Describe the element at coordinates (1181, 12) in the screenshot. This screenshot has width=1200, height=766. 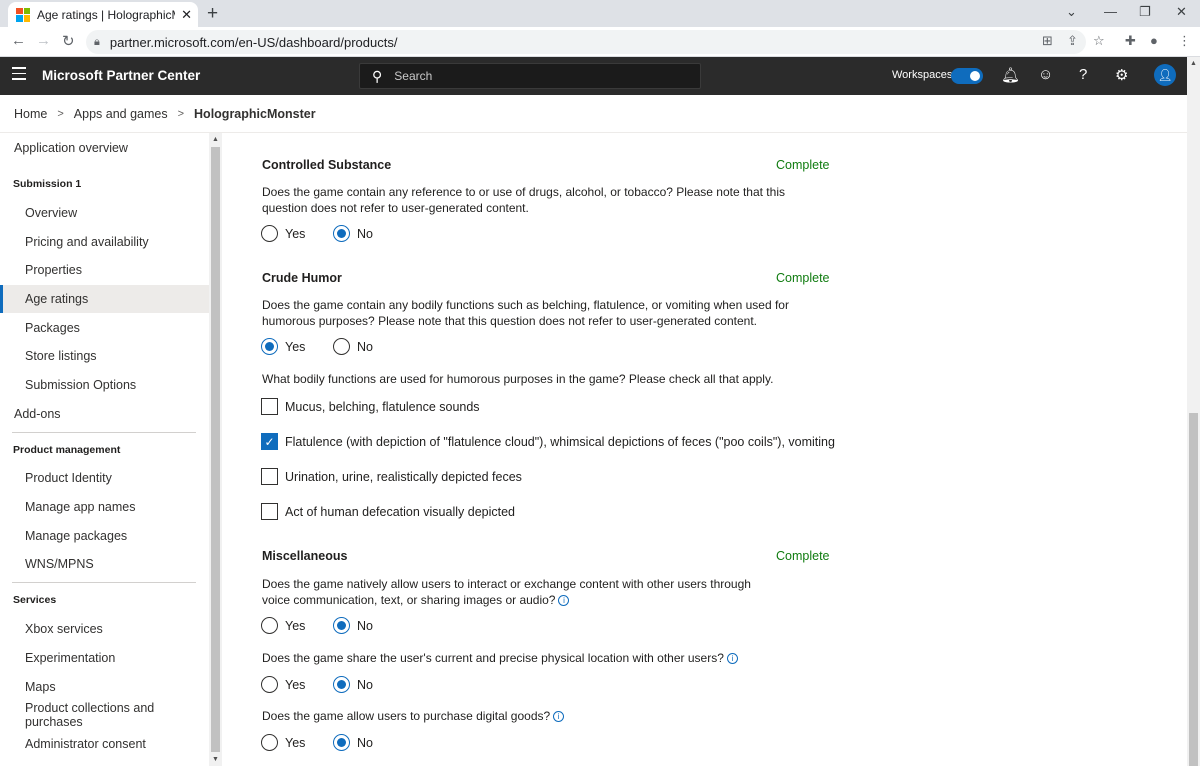
I see `close-window-icon: ✕` at that location.